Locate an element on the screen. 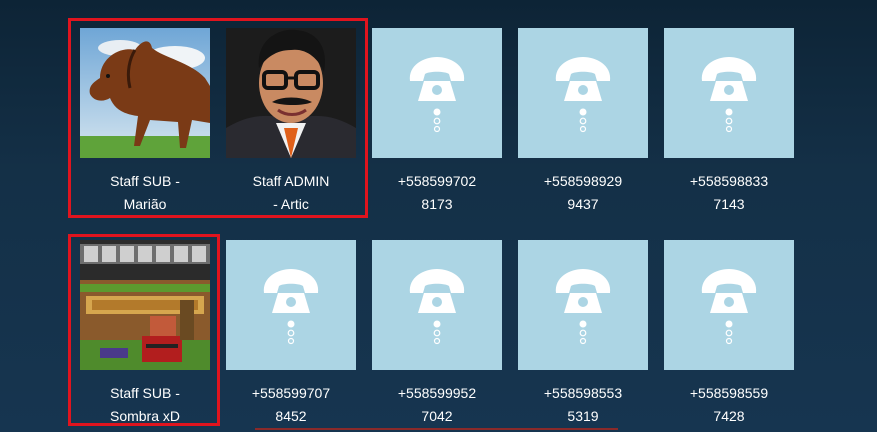 The height and width of the screenshot is (432, 877). contact-name: +558598559 7428 is located at coordinates (729, 405).